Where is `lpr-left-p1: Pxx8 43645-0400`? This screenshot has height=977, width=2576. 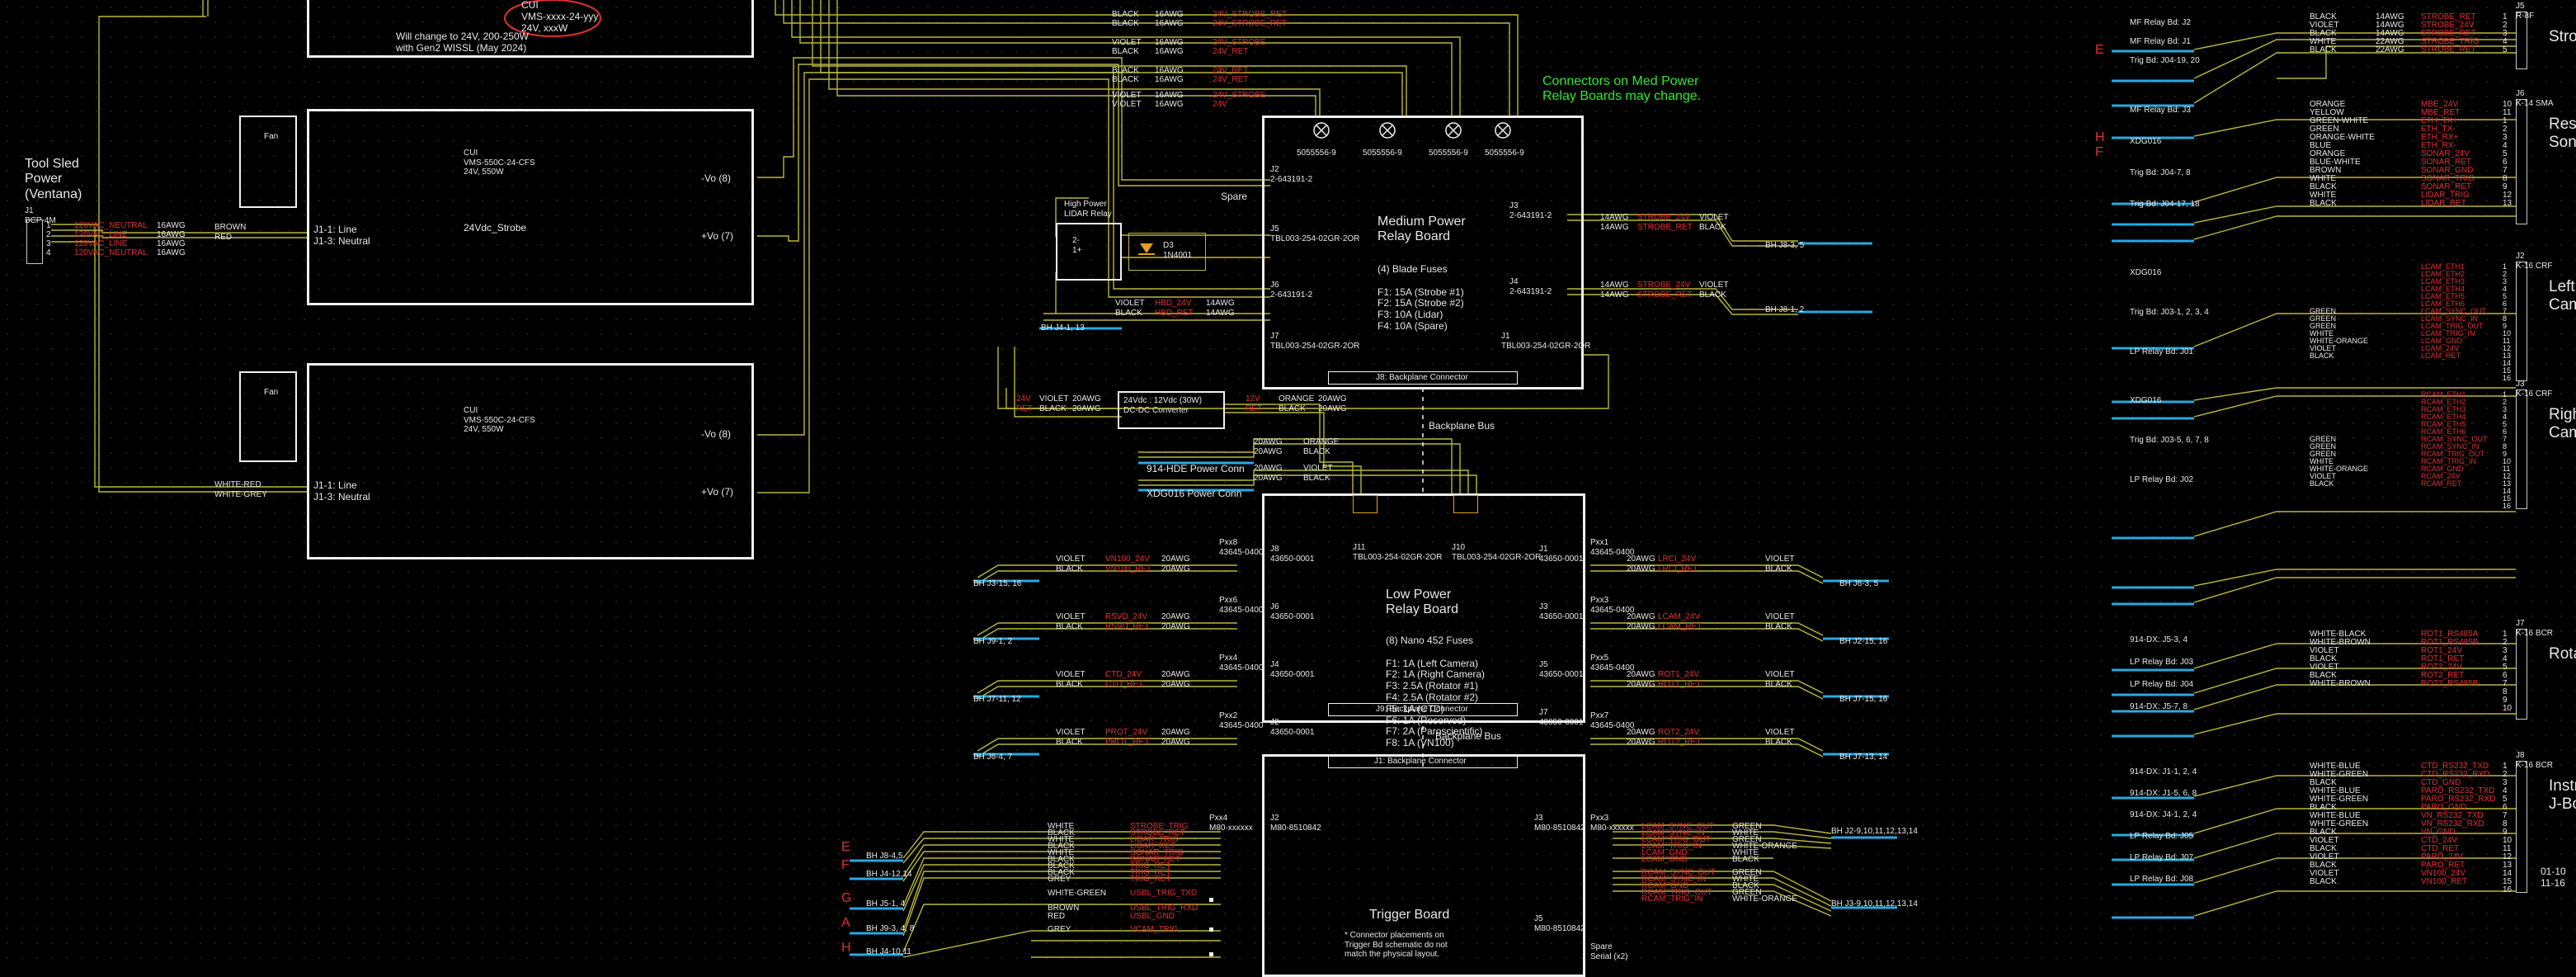 lpr-left-p1: Pxx8 43645-0400 is located at coordinates (1241, 547).